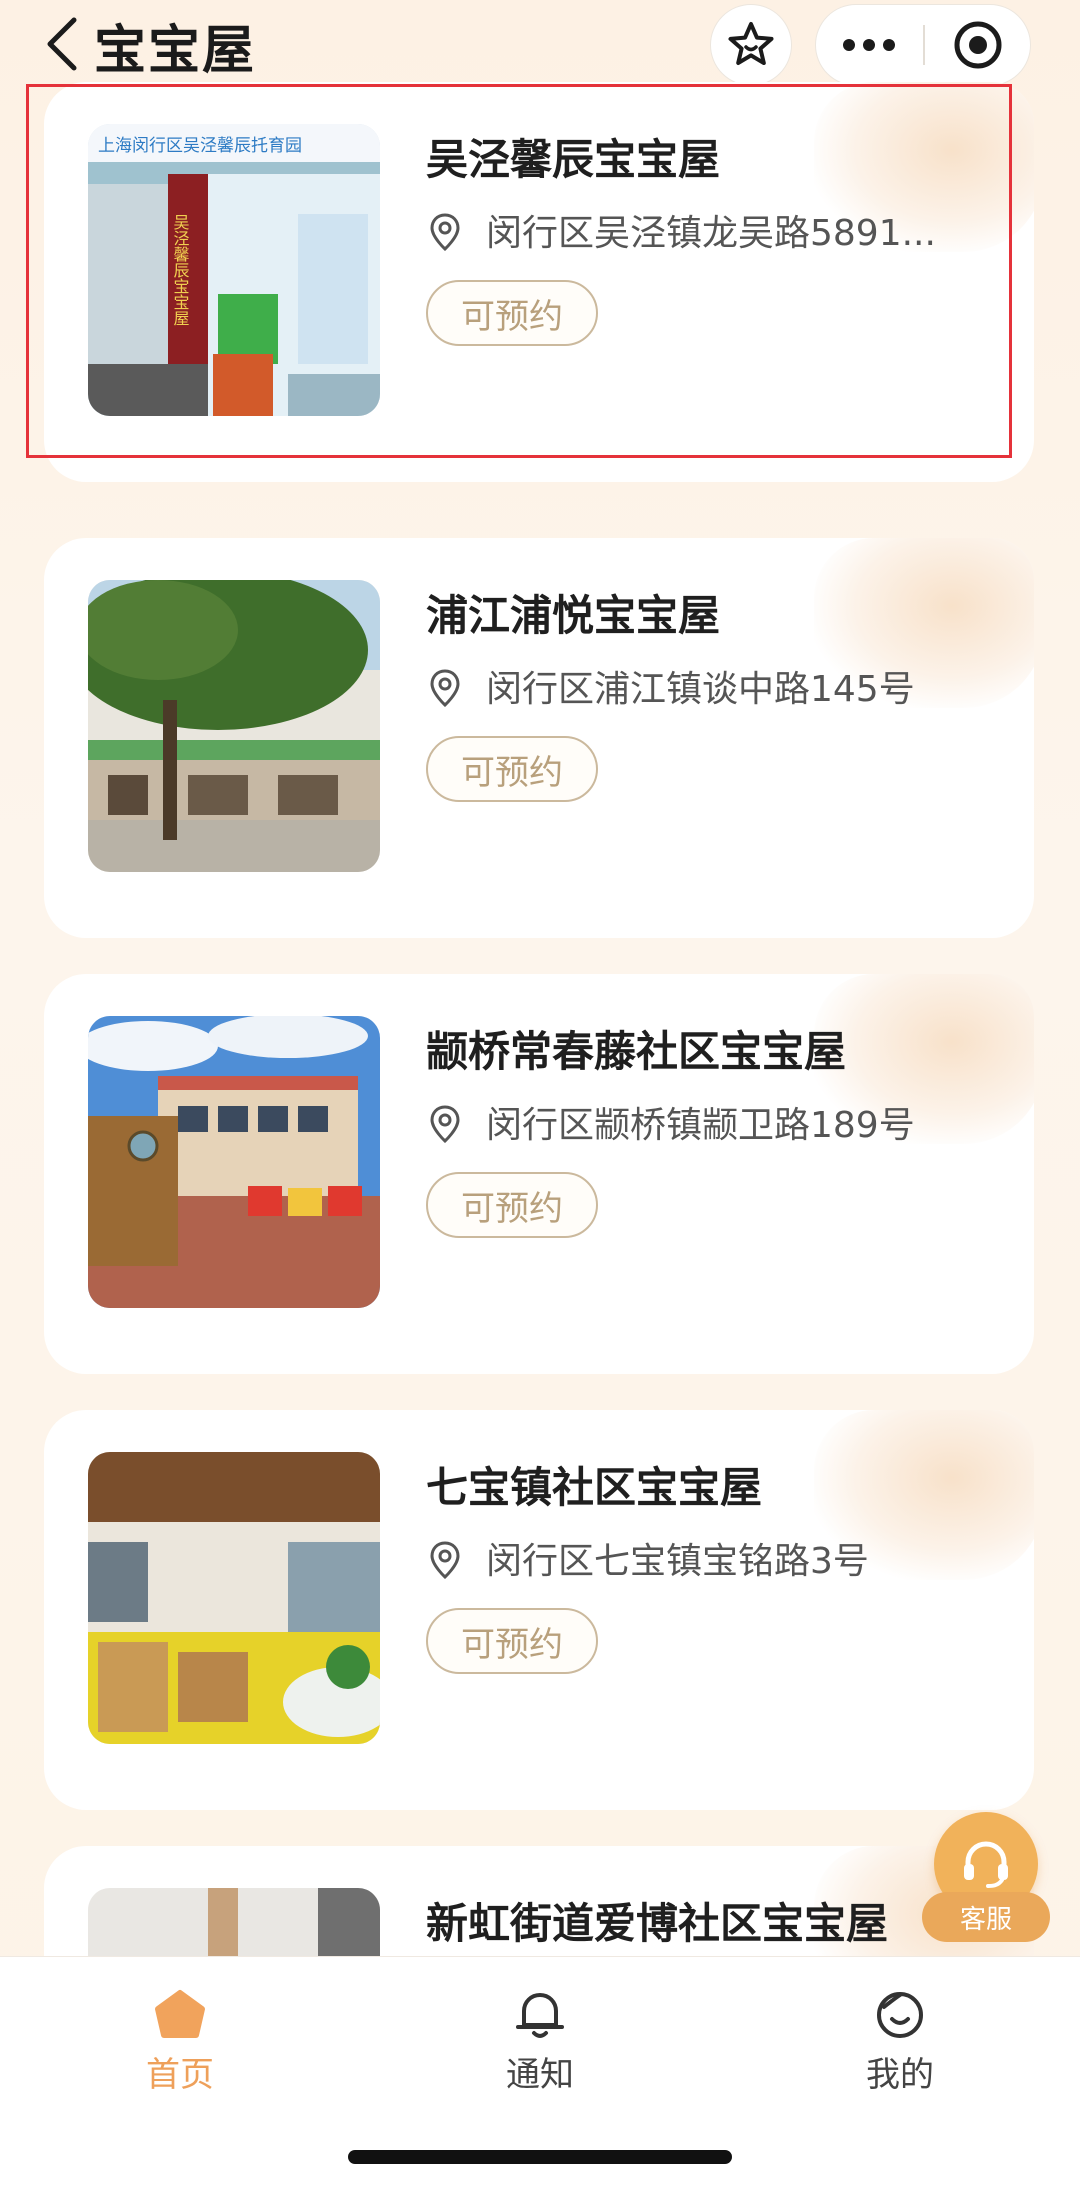  What do you see at coordinates (175, 51) in the screenshot?
I see `page-title: 宝宝屋` at bounding box center [175, 51].